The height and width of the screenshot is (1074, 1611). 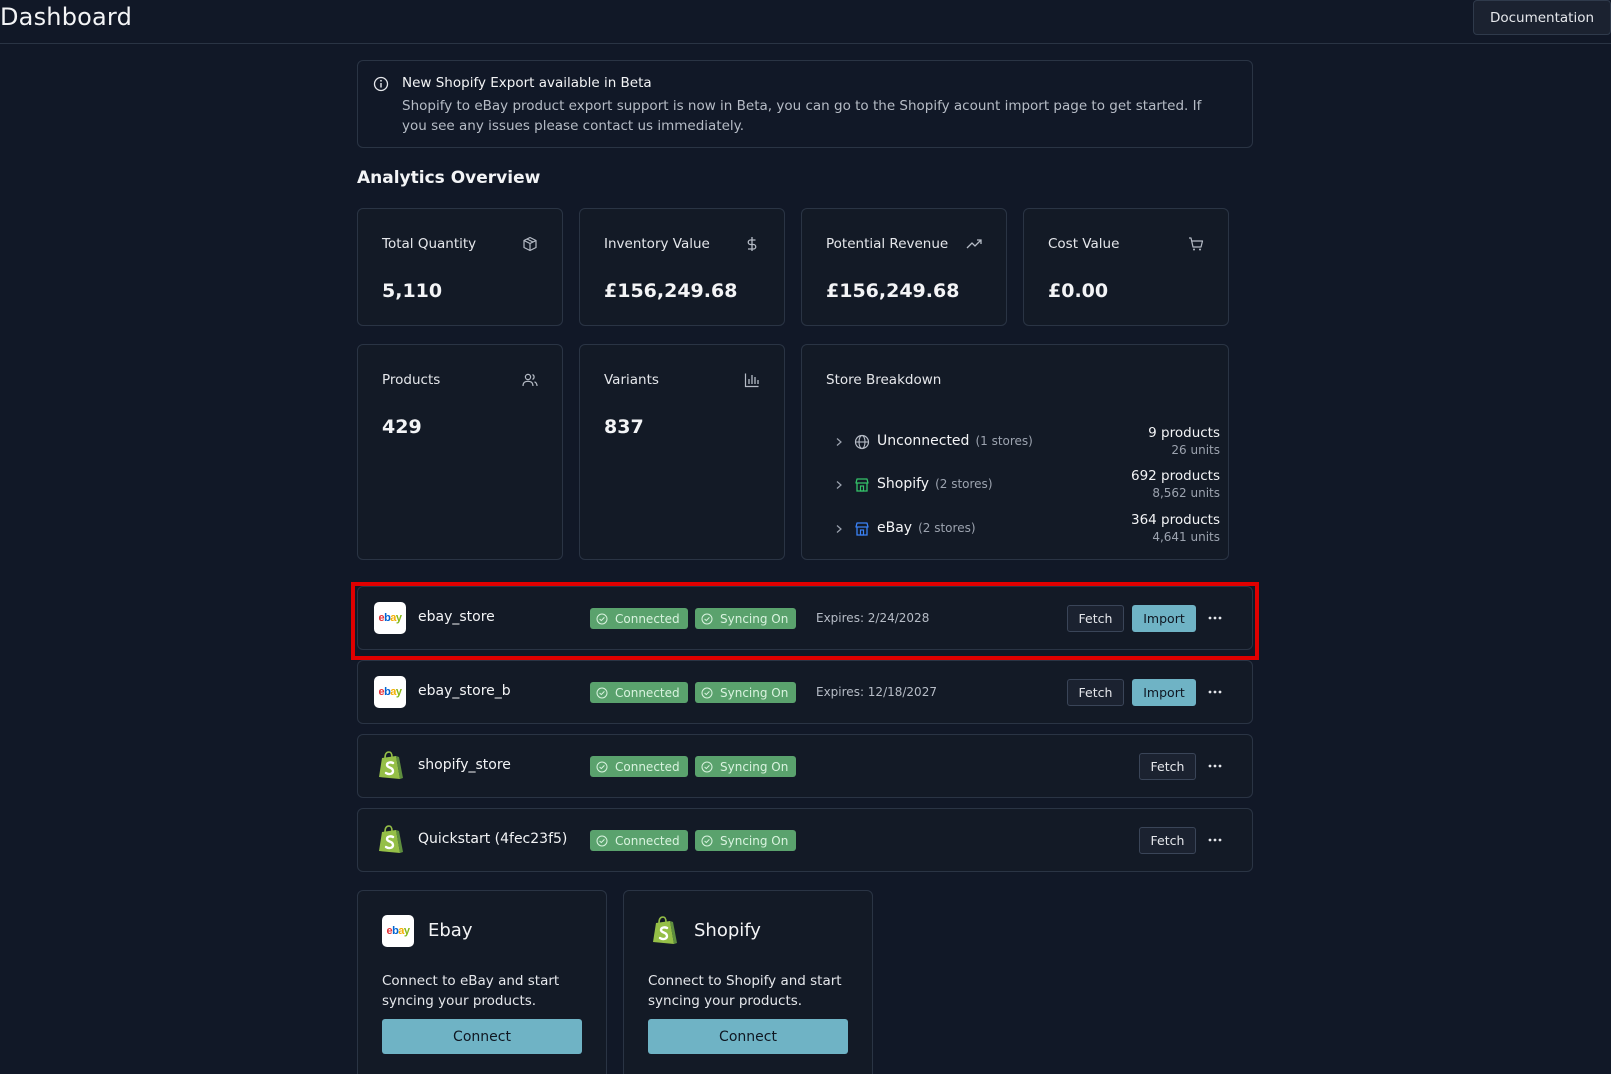 What do you see at coordinates (460, 267) in the screenshot?
I see `stat-card-total-quantity: Total Quantity 5,110` at bounding box center [460, 267].